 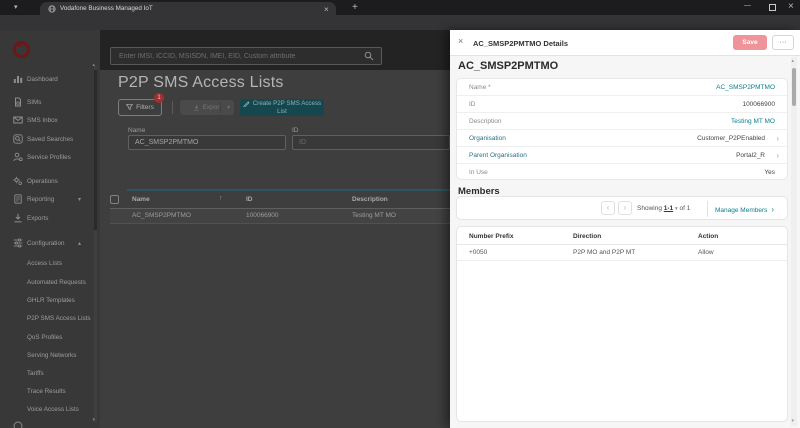 I want to click on field-value-in-use: Yes, so click(x=769, y=172).